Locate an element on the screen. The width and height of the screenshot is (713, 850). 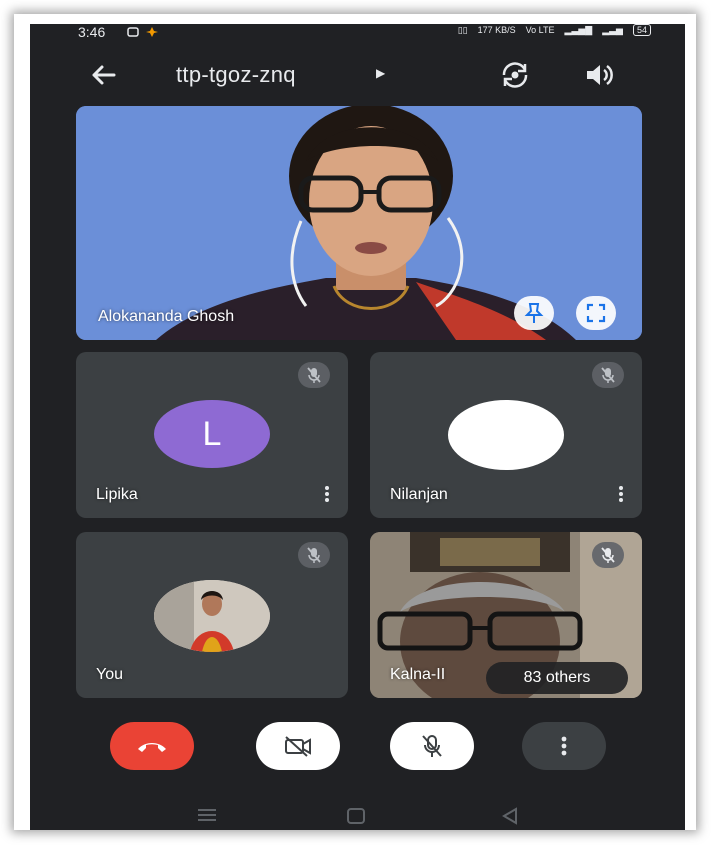
participant-name: Nilanjan is located at coordinates (419, 494).